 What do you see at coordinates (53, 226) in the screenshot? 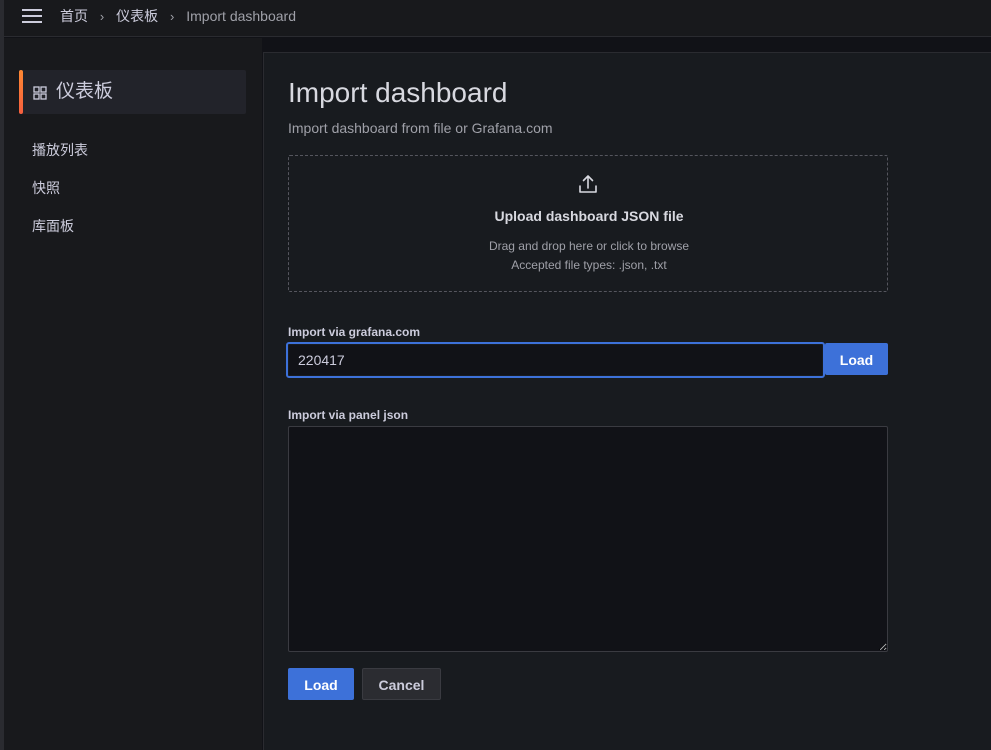
I see `sidebar-item-library-panels: 库面板` at bounding box center [53, 226].